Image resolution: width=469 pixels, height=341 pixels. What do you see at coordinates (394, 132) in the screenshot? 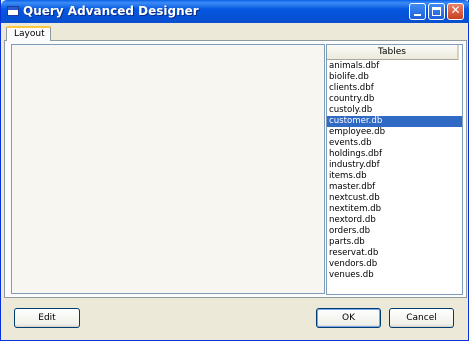
I see `table-list-item: employee.db` at bounding box center [394, 132].